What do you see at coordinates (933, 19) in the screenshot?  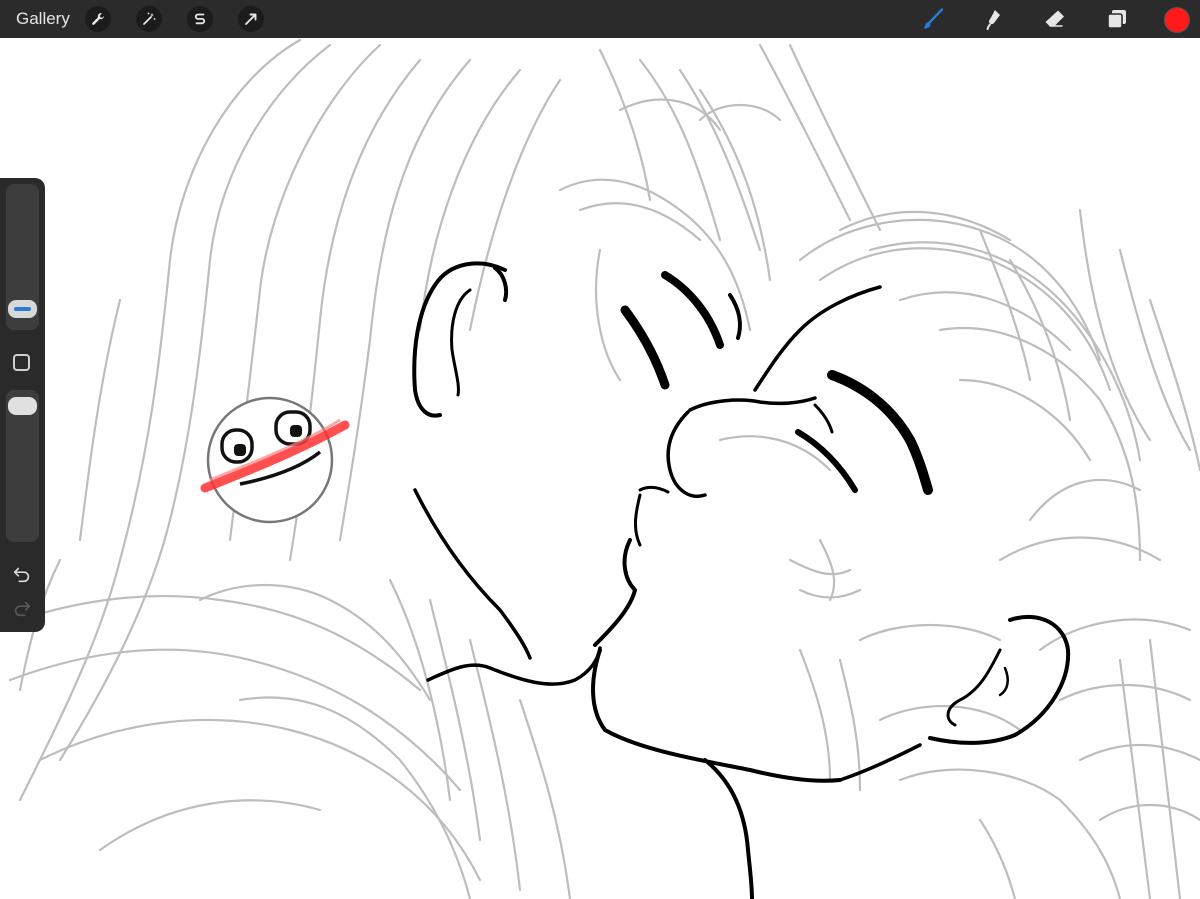 I see `paintbrush-icon` at bounding box center [933, 19].